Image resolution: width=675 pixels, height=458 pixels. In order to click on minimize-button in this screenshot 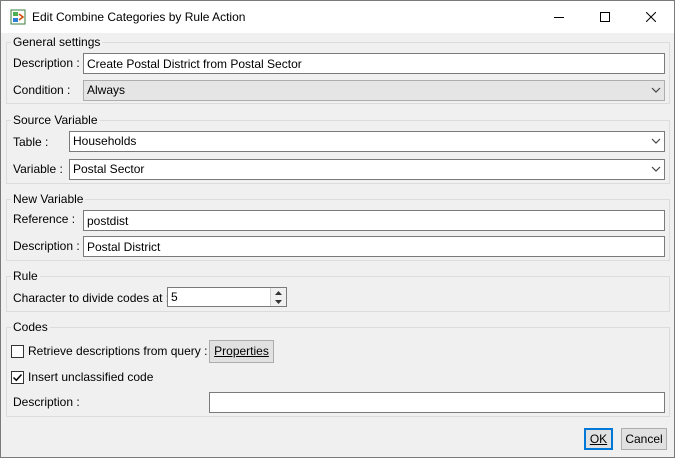, I will do `click(559, 17)`.